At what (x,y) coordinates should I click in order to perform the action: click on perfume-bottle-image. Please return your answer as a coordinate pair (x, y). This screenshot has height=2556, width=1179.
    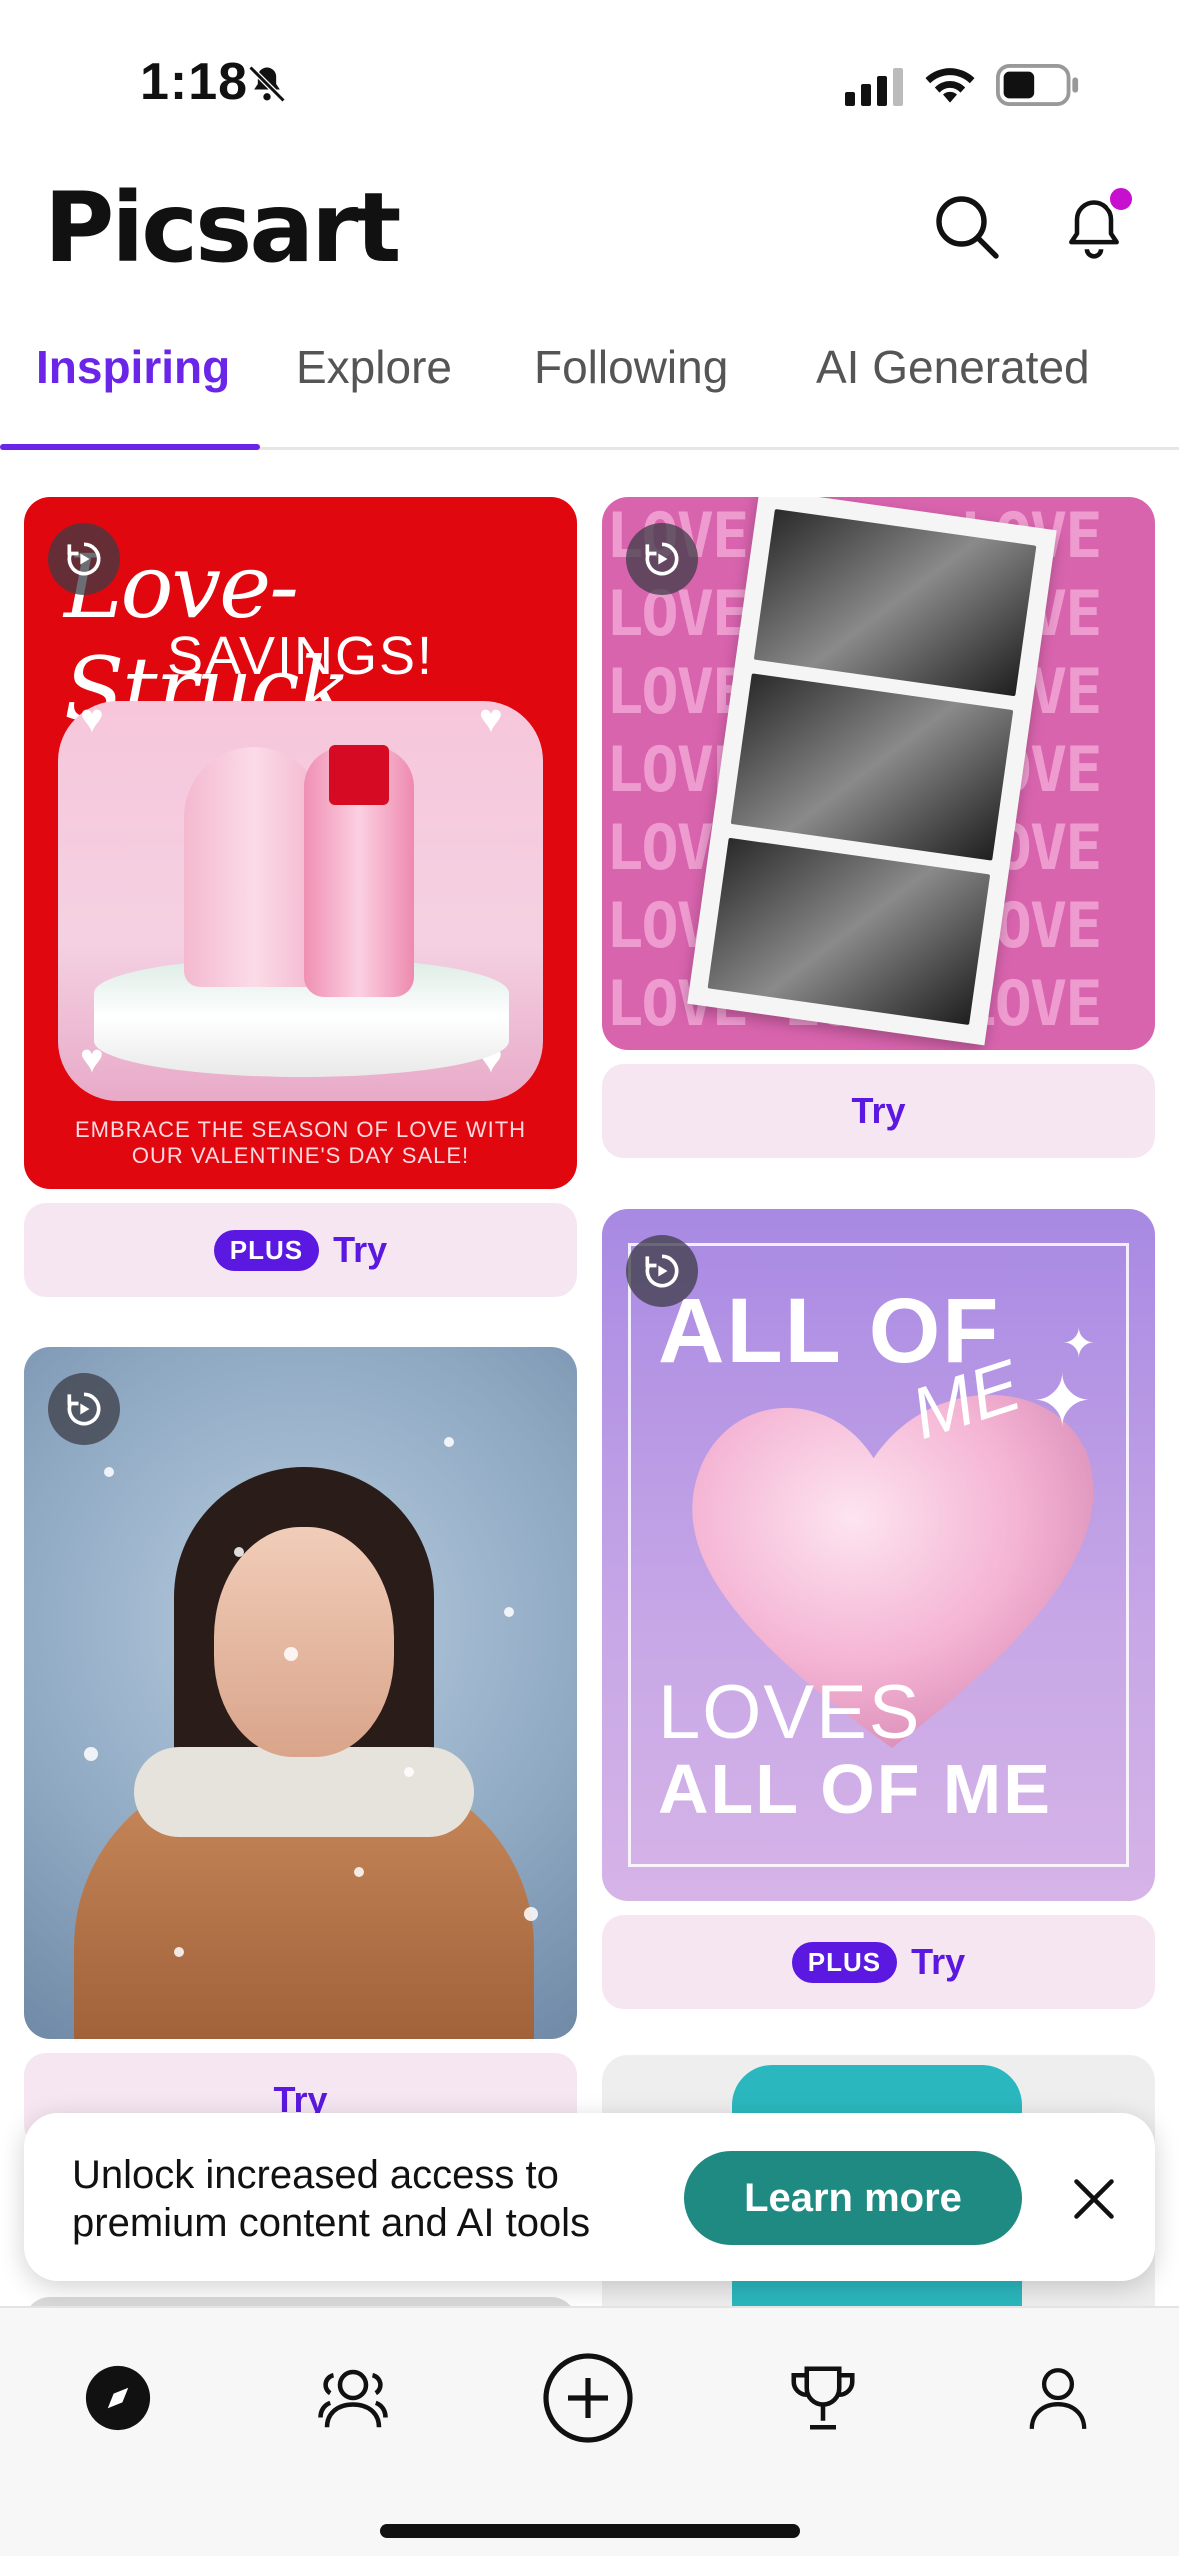
    Looking at the image, I should click on (254, 867).